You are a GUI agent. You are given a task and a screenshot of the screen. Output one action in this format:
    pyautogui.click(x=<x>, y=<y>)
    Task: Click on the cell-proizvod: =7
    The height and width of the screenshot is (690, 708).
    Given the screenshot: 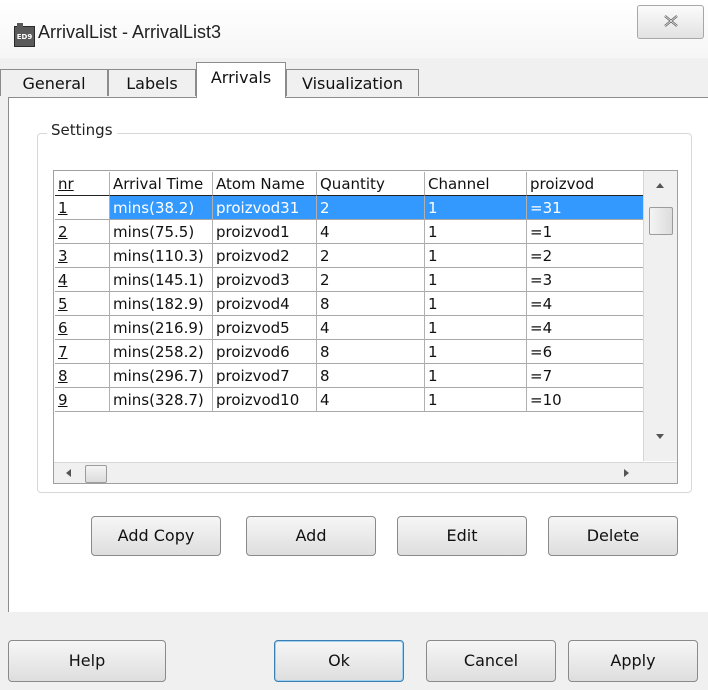 What is the action you would take?
    pyautogui.click(x=585, y=376)
    